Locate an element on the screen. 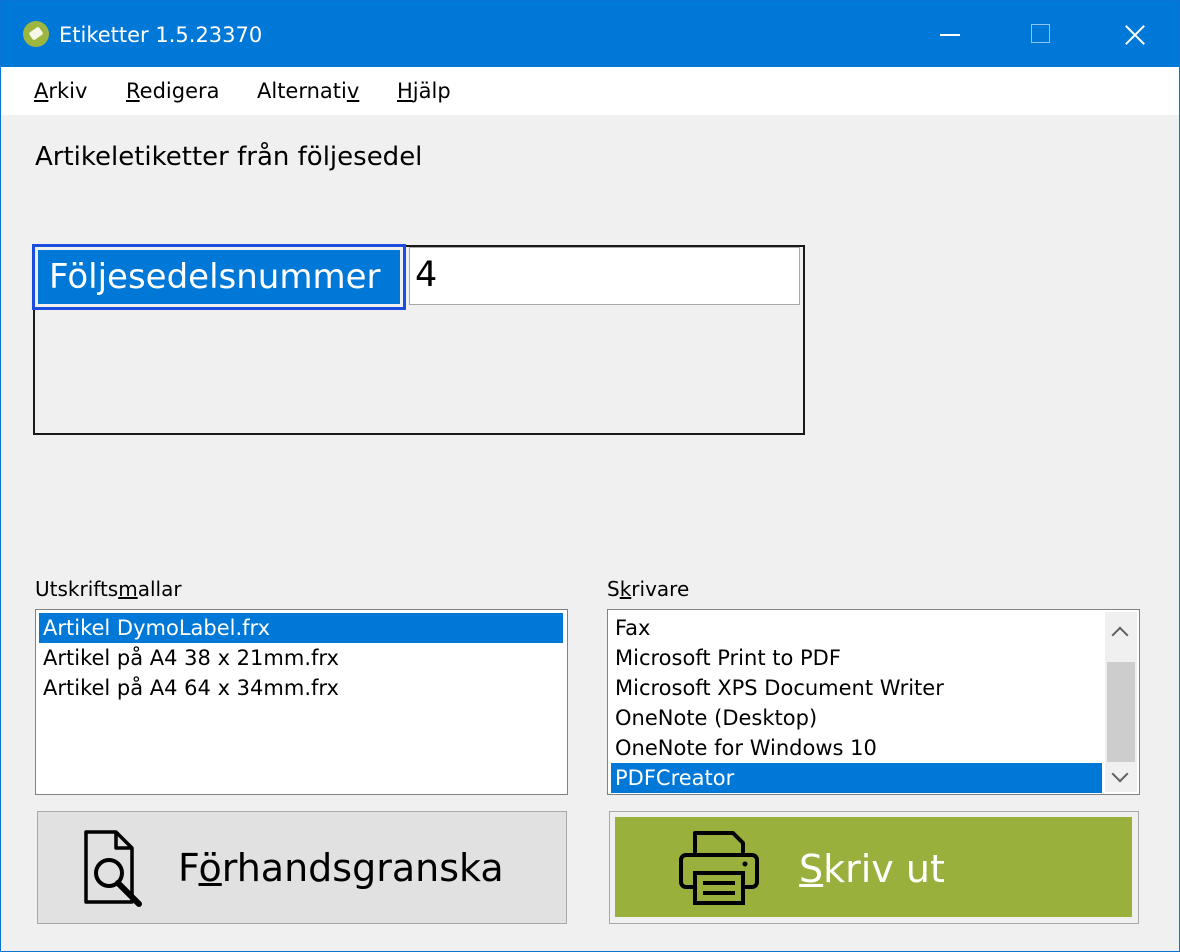 This screenshot has height=952, width=1180. preview-button-label: Förhandsgranska is located at coordinates (341, 868).